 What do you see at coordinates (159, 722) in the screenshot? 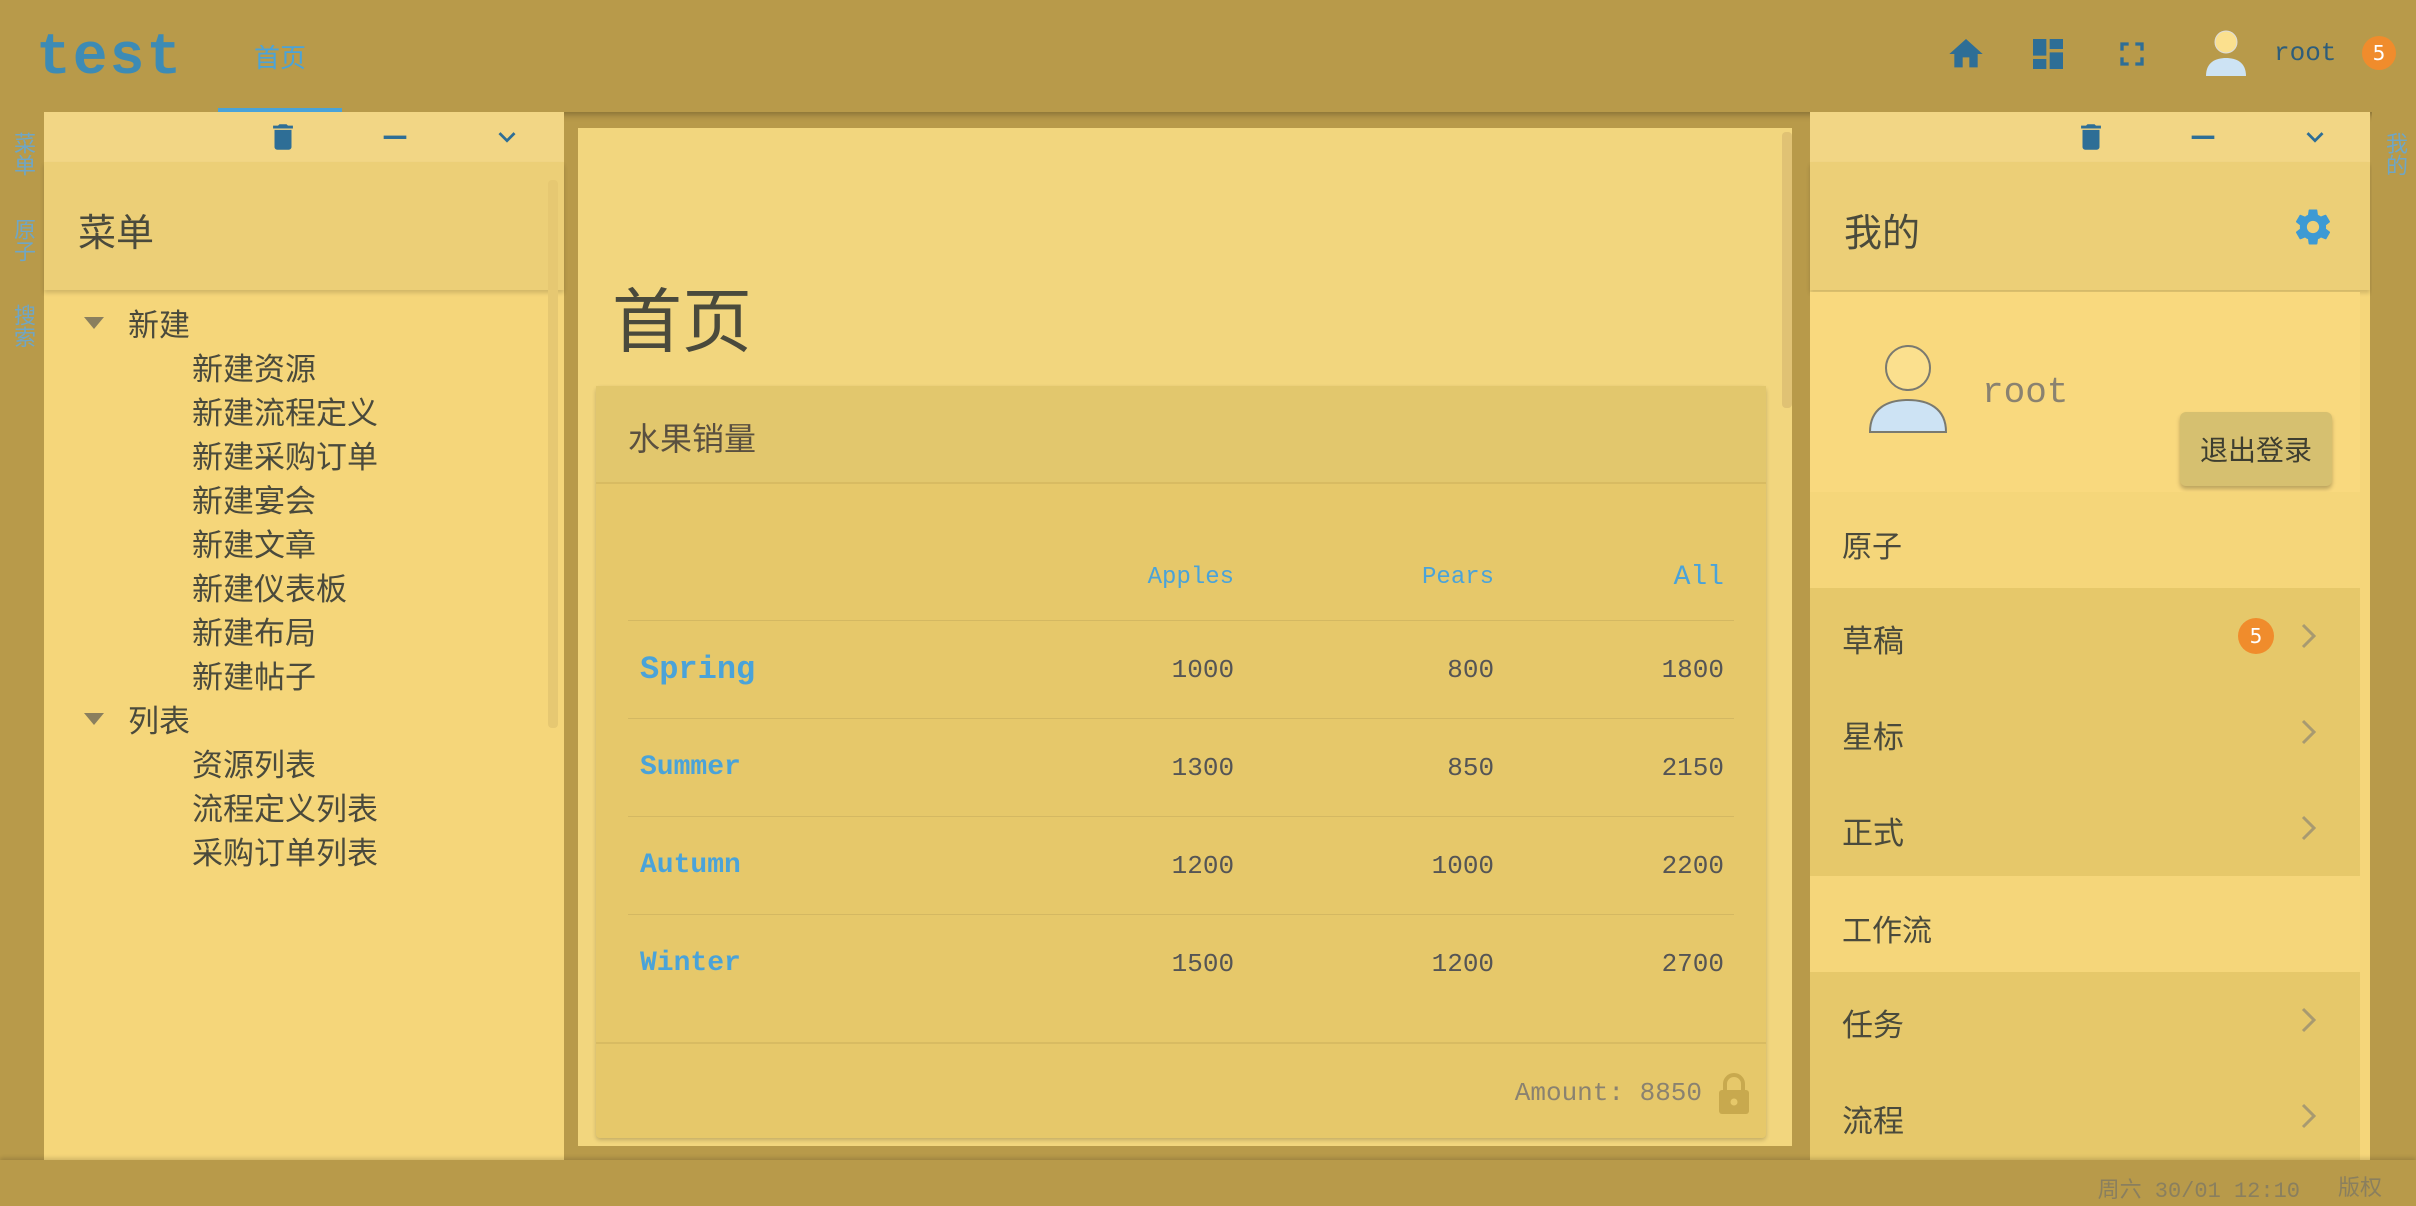
I see `menu-group-label: 列表` at bounding box center [159, 722].